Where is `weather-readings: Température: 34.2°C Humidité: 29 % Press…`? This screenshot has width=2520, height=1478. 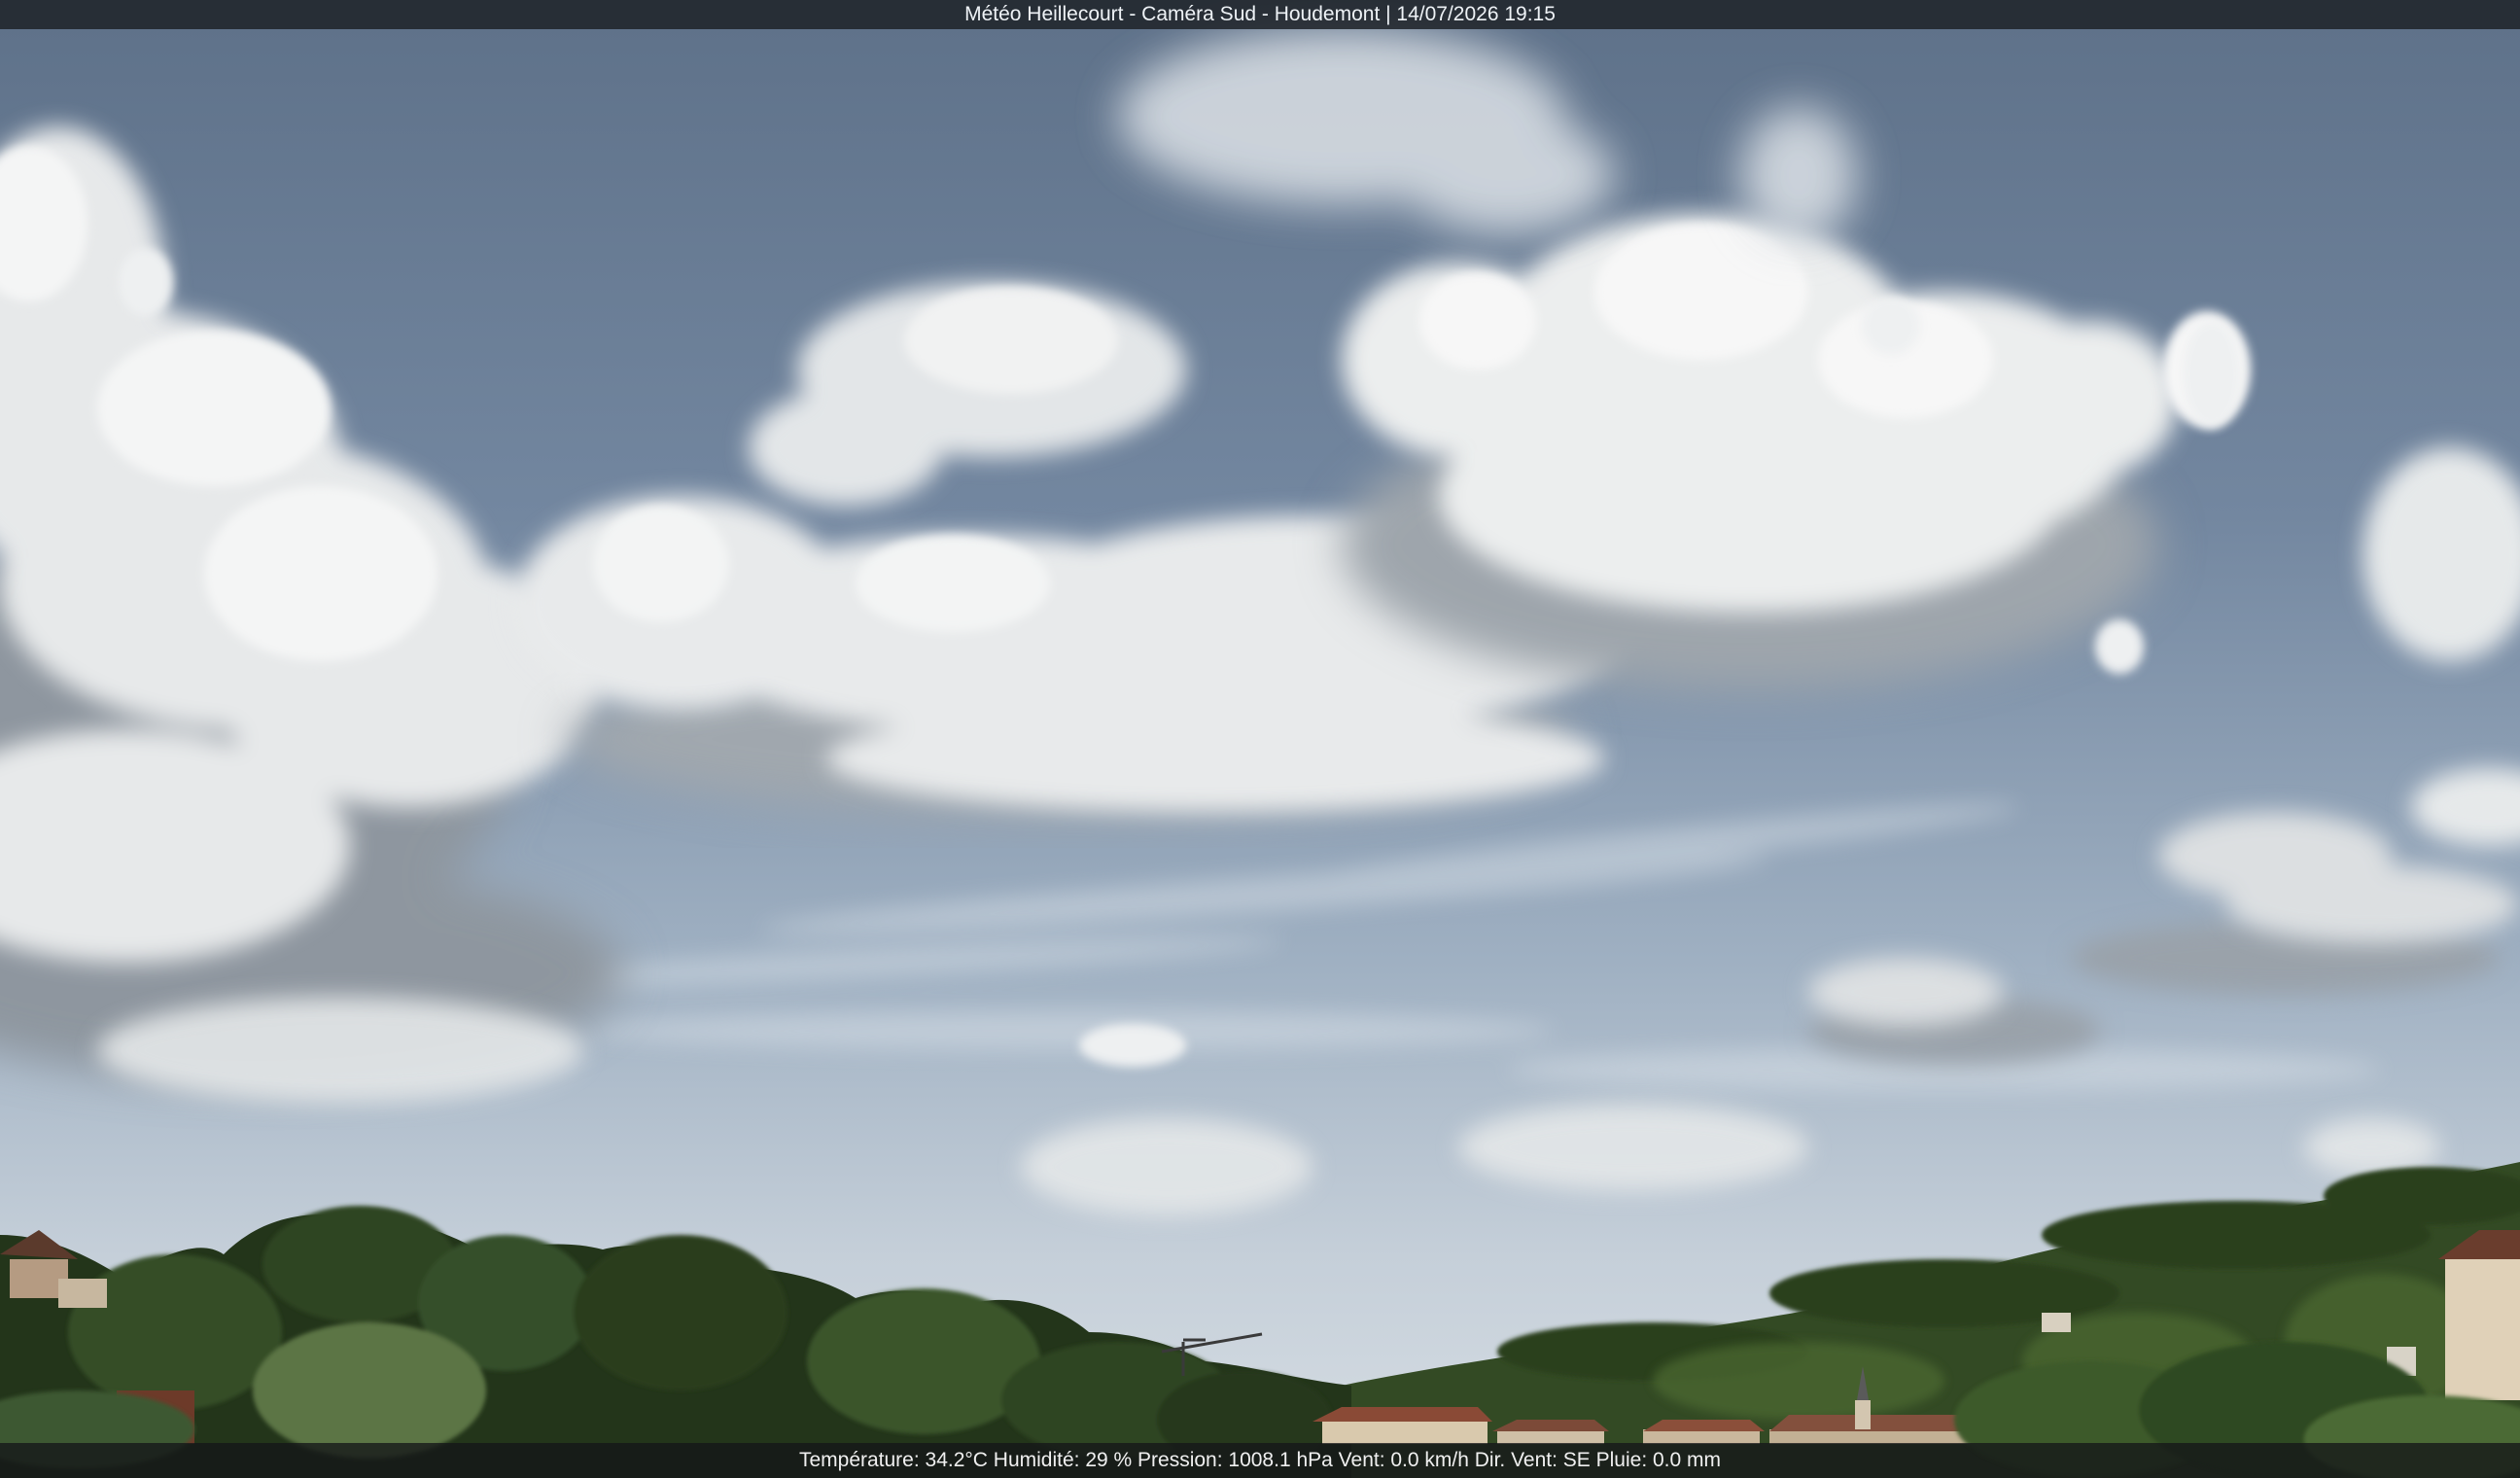 weather-readings: Température: 34.2°C Humidité: 29 % Press… is located at coordinates (1260, 1460).